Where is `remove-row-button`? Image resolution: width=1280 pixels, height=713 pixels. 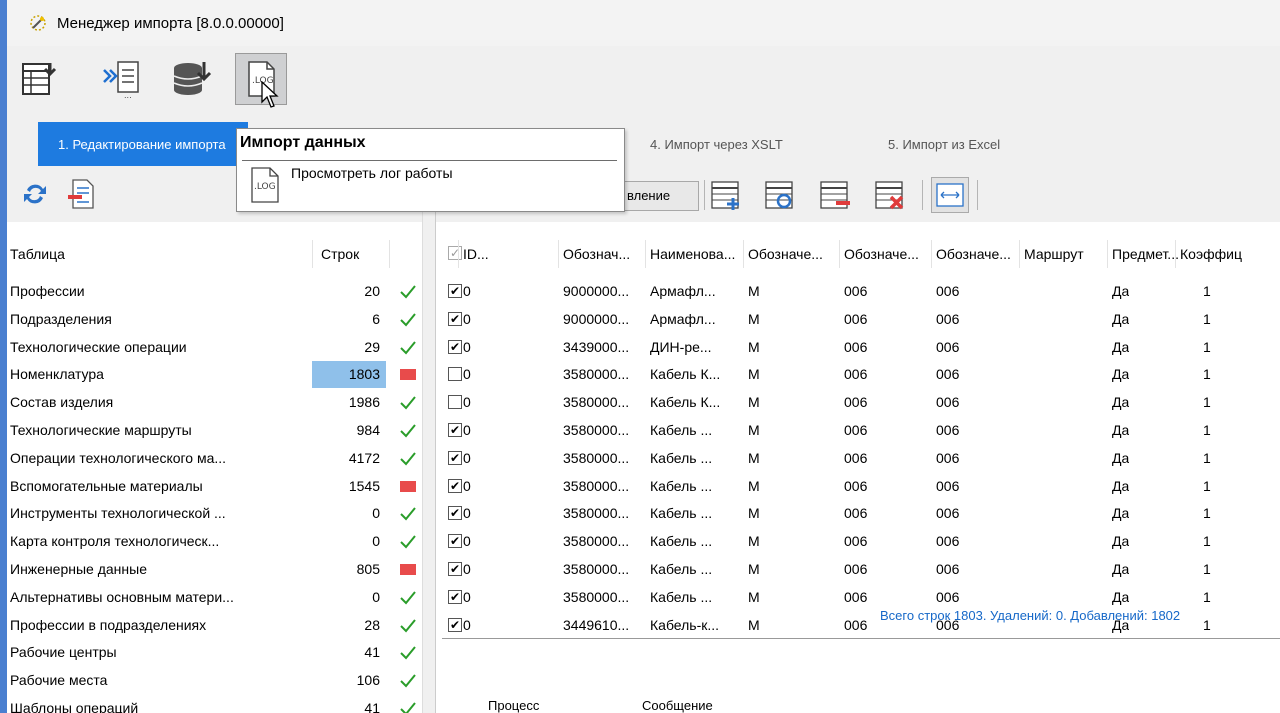 remove-row-button is located at coordinates (836, 195).